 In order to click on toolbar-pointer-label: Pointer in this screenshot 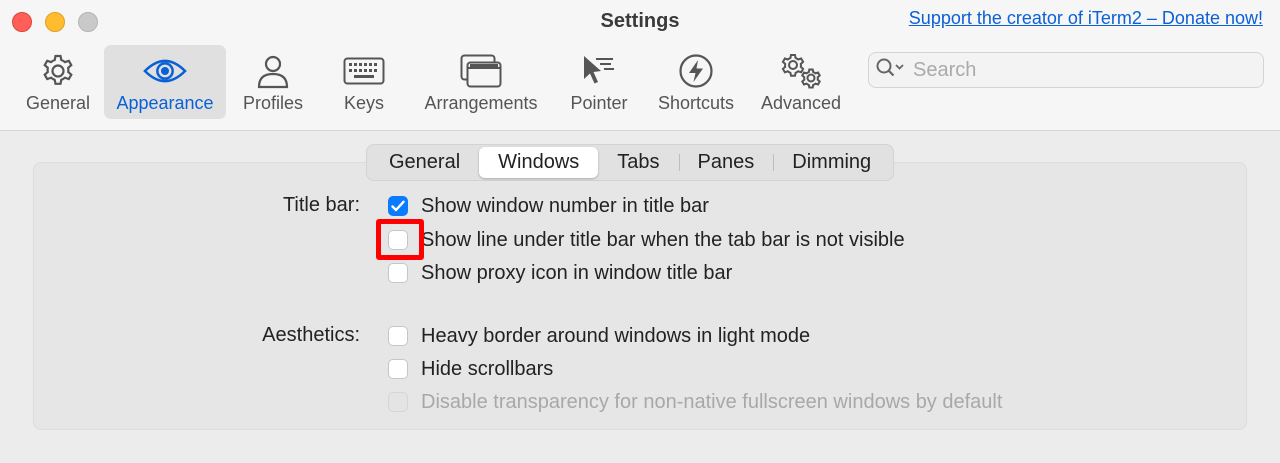, I will do `click(599, 103)`.